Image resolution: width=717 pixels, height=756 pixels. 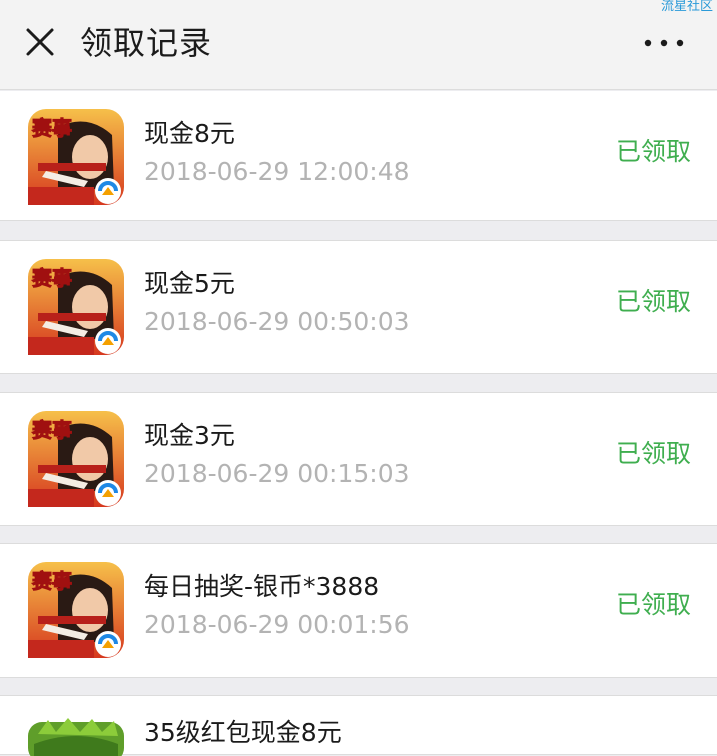 What do you see at coordinates (146, 43) in the screenshot?
I see `page-title: 领取记录` at bounding box center [146, 43].